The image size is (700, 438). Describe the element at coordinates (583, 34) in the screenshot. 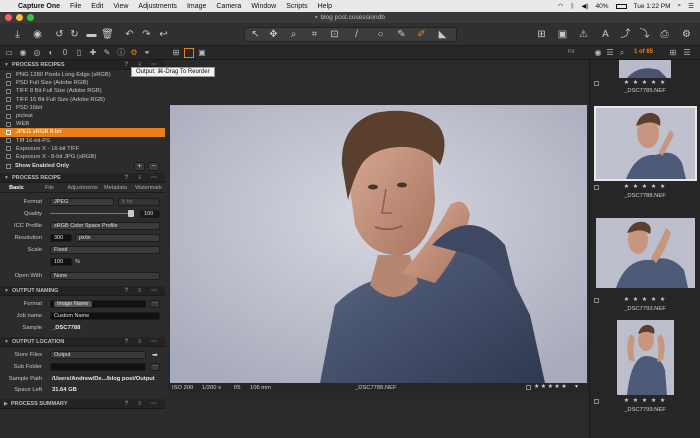

I see `warning-icon: ⚠` at that location.